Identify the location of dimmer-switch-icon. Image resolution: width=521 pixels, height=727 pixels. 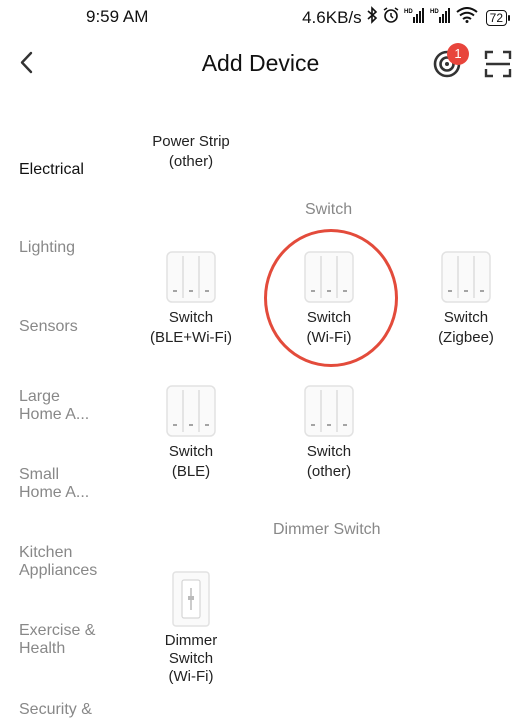
(191, 599).